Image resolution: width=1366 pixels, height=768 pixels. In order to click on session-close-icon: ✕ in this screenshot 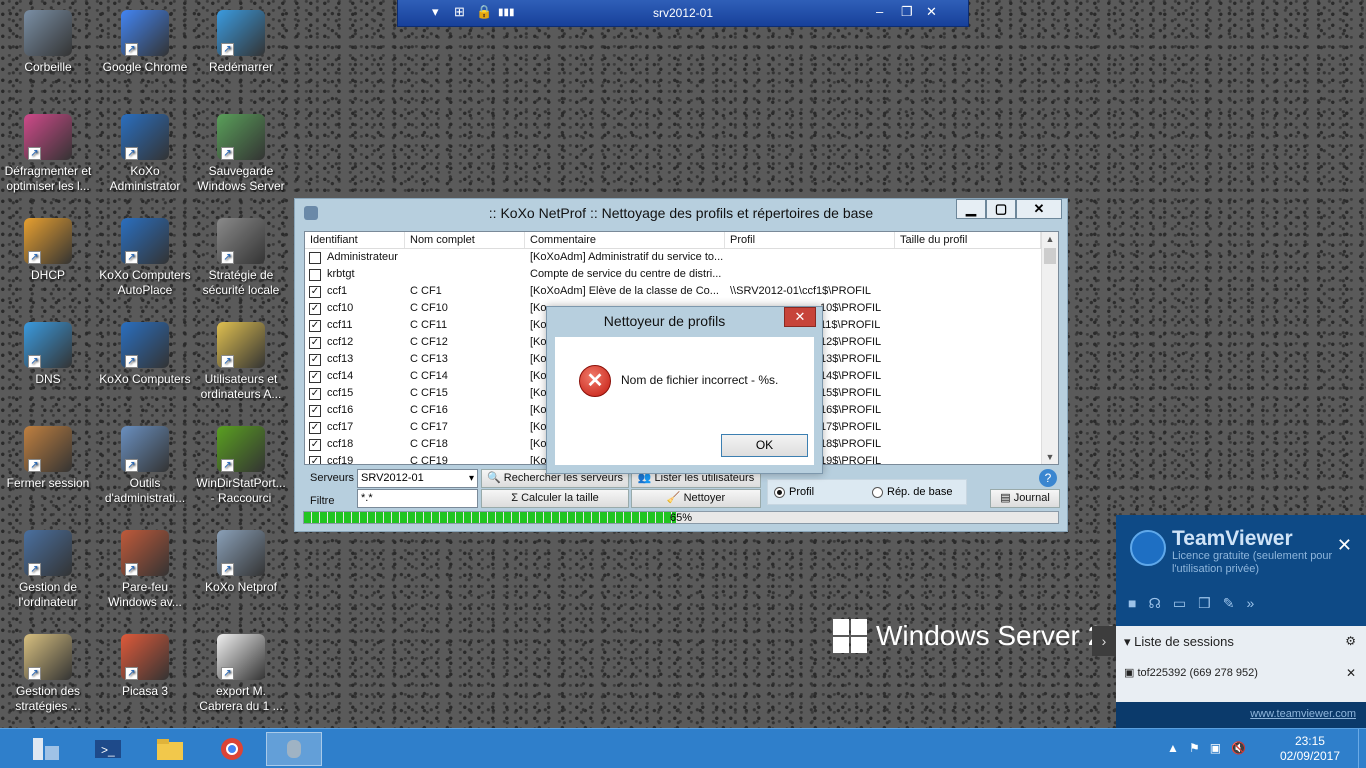, I will do `click(1351, 673)`.